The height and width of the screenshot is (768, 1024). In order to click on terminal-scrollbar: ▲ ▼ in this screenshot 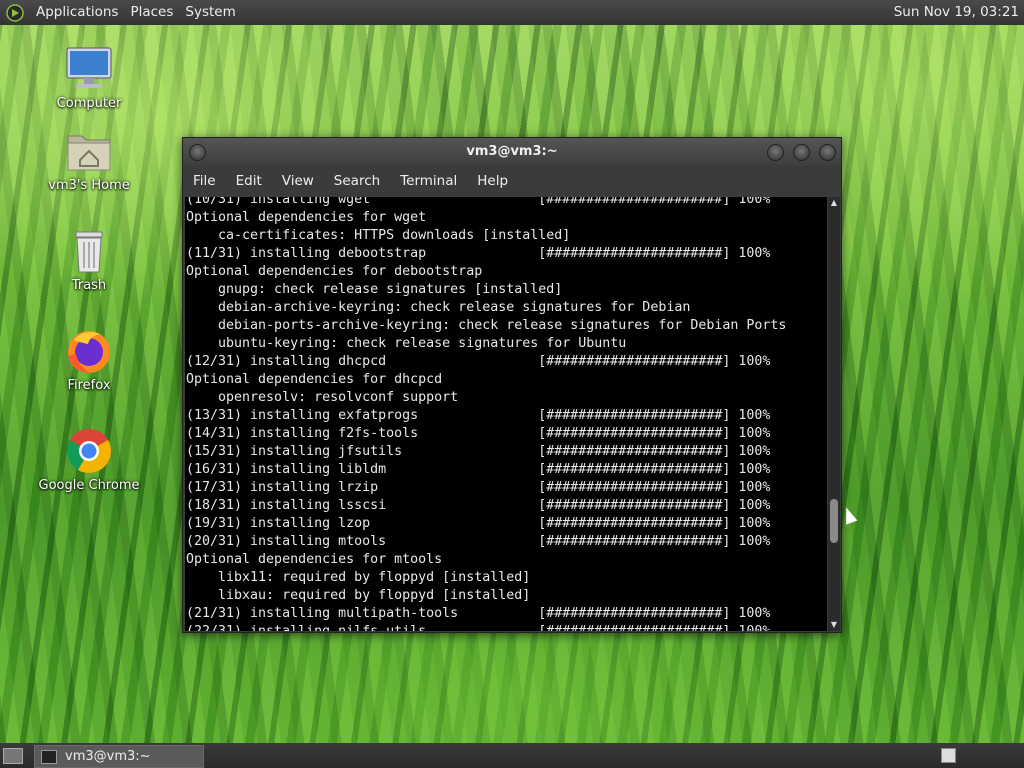, I will do `click(834, 414)`.